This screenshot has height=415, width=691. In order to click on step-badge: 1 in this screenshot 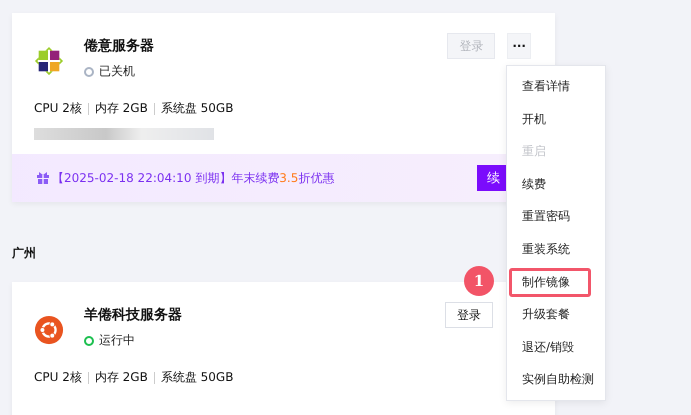, I will do `click(479, 281)`.